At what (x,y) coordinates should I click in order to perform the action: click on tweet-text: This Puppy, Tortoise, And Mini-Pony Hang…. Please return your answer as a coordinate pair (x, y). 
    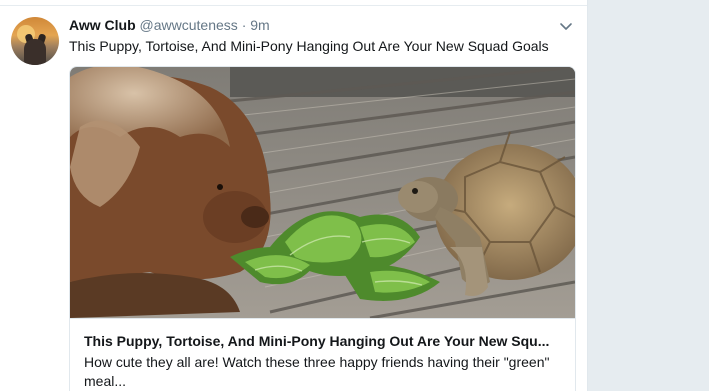
    Looking at the image, I should click on (309, 46).